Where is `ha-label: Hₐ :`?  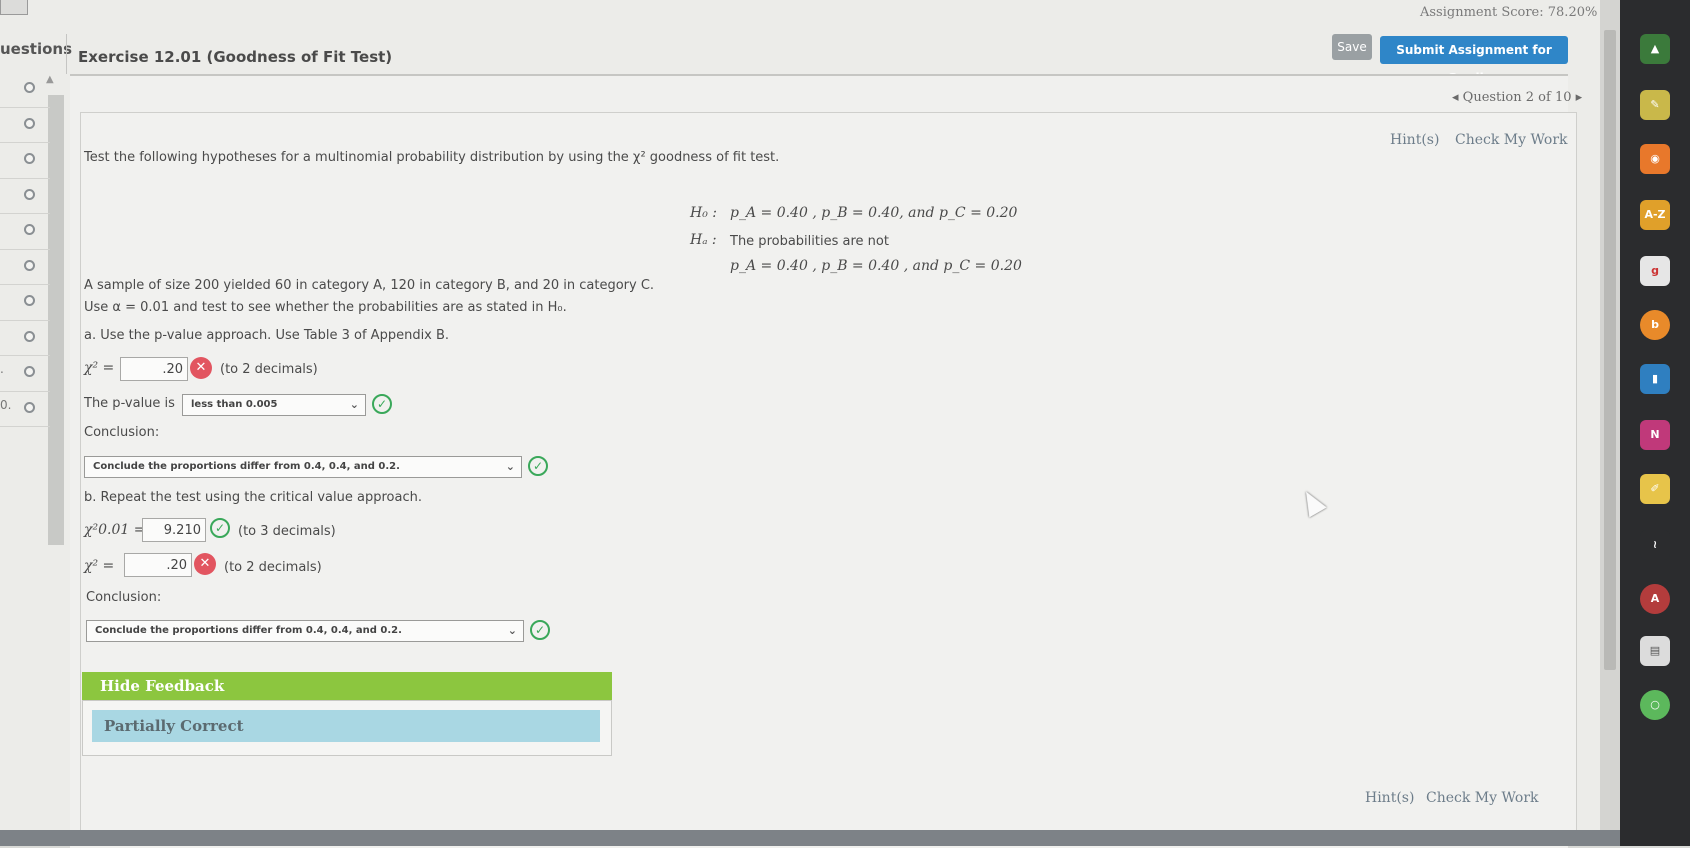
ha-label: Hₐ : is located at coordinates (703, 240).